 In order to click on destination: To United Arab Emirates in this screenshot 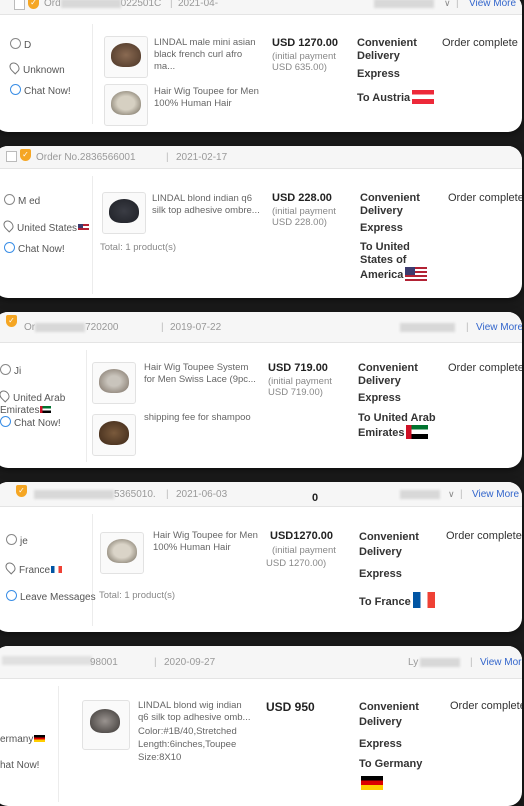, I will do `click(397, 425)`.